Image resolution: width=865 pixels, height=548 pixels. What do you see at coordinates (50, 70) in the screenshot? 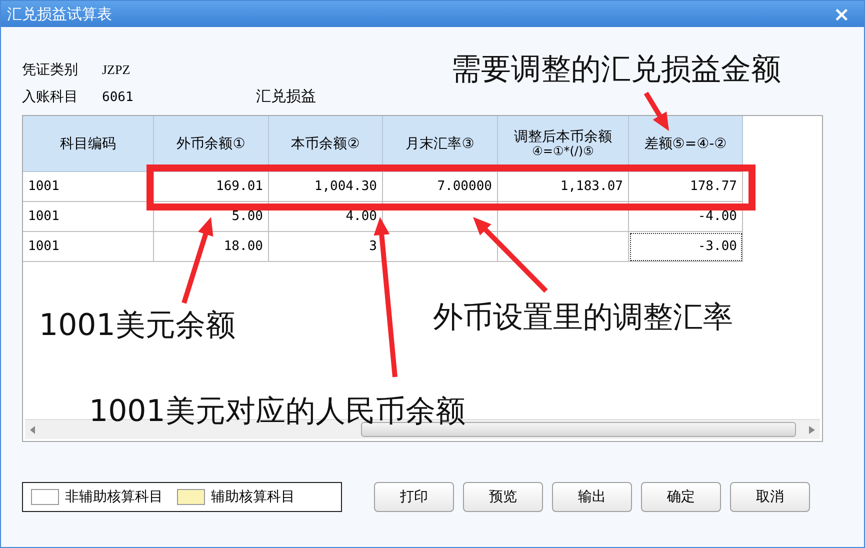
I see `voucher-label: 凭证类别` at bounding box center [50, 70].